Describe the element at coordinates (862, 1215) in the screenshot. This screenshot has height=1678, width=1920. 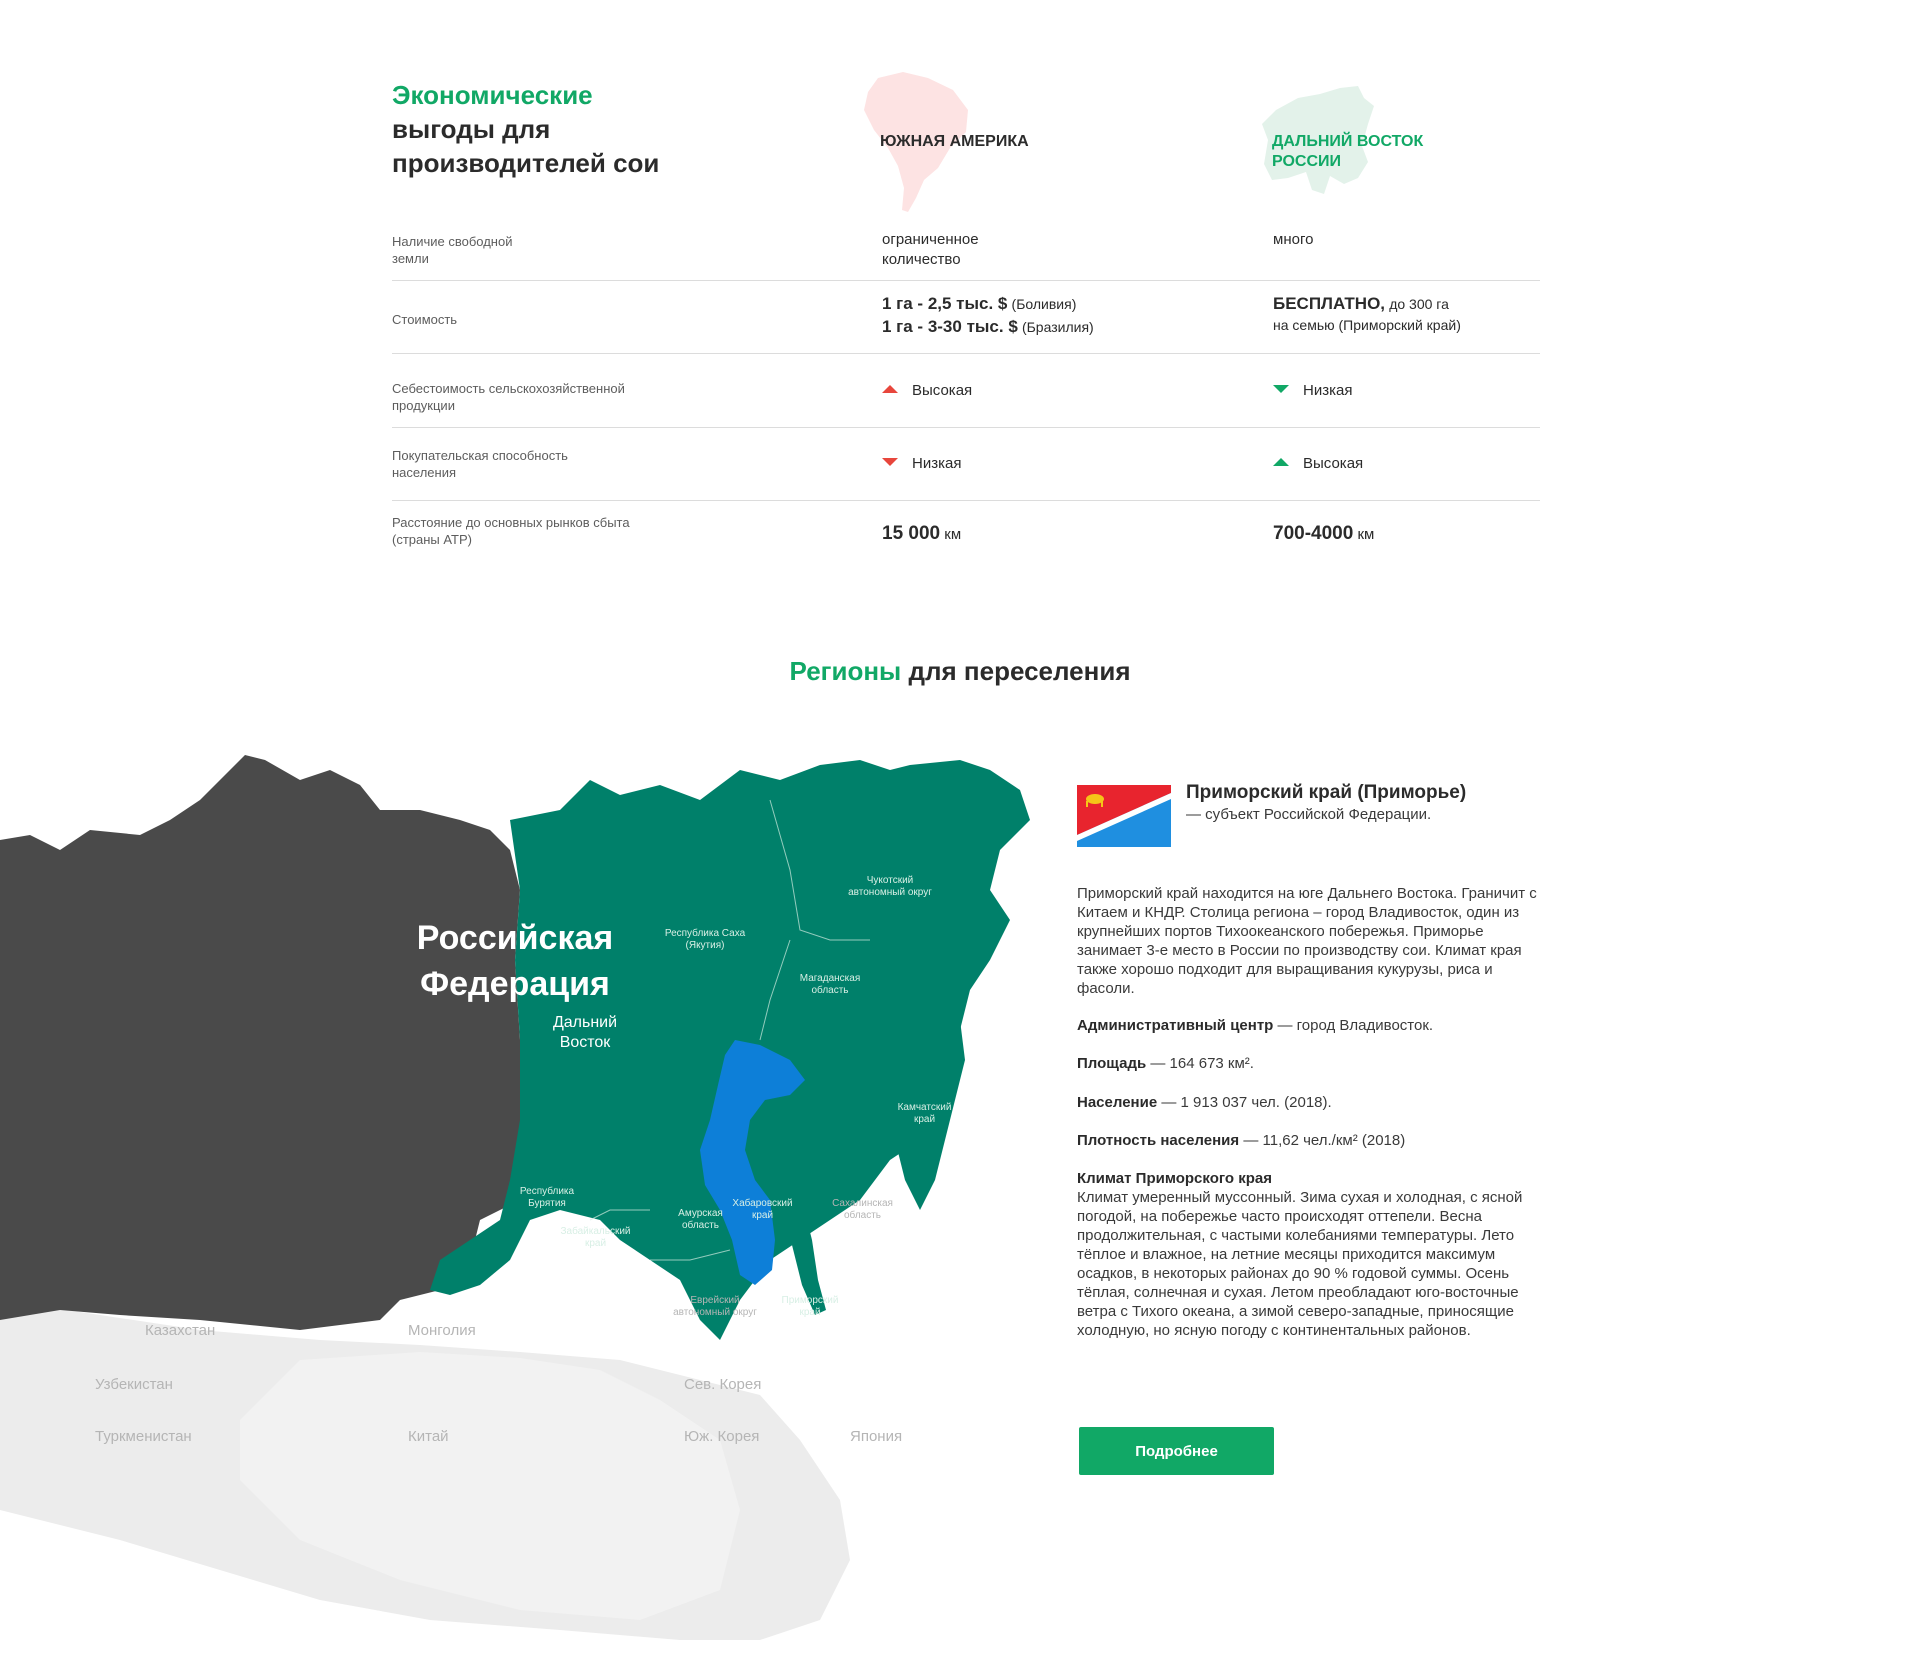
I see `map-label-sakhalin-2: область` at that location.